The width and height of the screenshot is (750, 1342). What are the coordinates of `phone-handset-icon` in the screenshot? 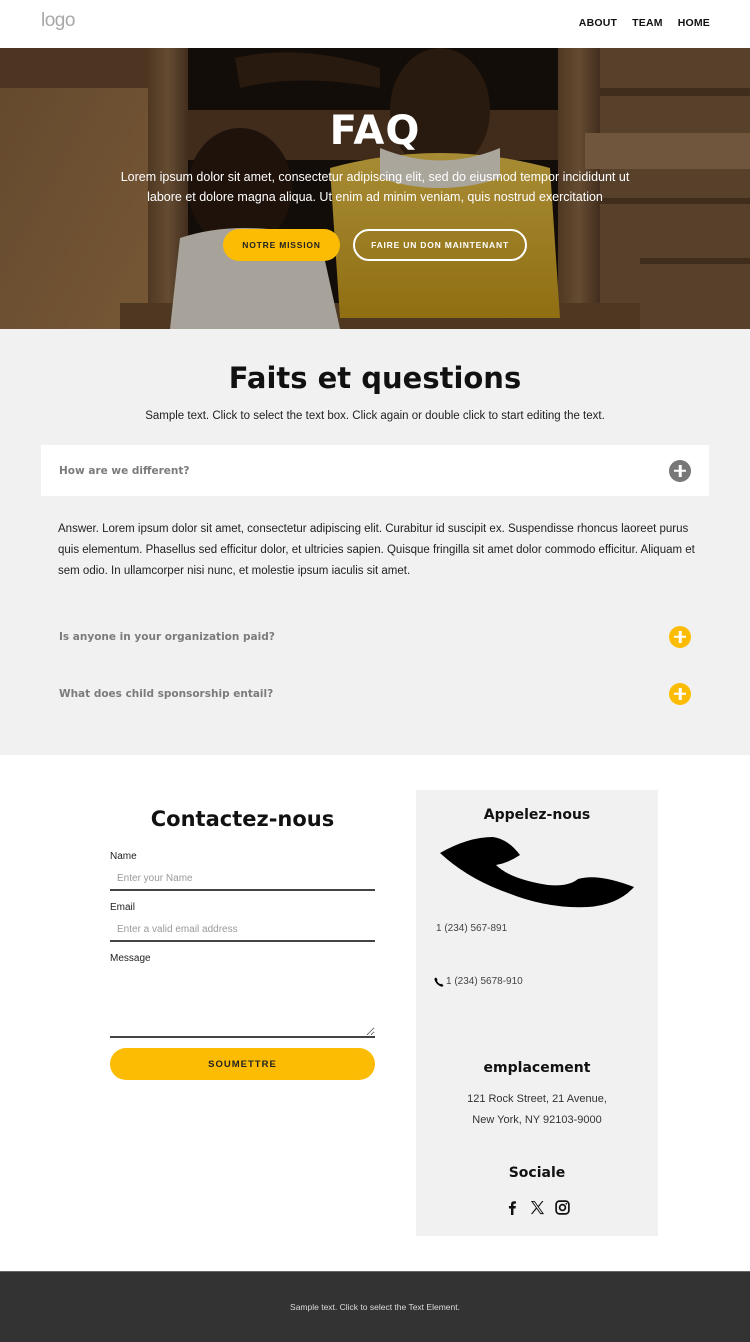 It's located at (537, 872).